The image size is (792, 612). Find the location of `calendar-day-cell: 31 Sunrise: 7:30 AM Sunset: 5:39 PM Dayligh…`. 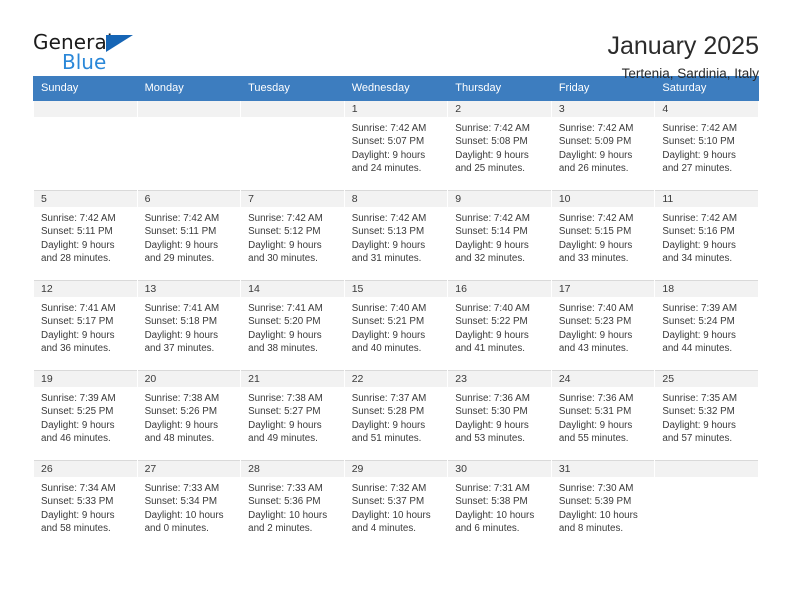

calendar-day-cell: 31 Sunrise: 7:30 AM Sunset: 5:39 PM Dayligh… is located at coordinates (603, 505).